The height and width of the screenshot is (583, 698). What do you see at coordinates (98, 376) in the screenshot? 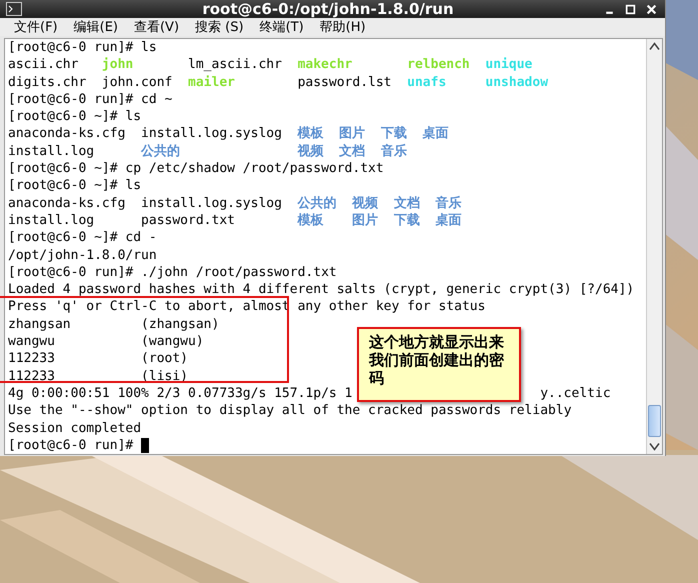
I see `terminal-line: 112233 (lisi)` at bounding box center [98, 376].